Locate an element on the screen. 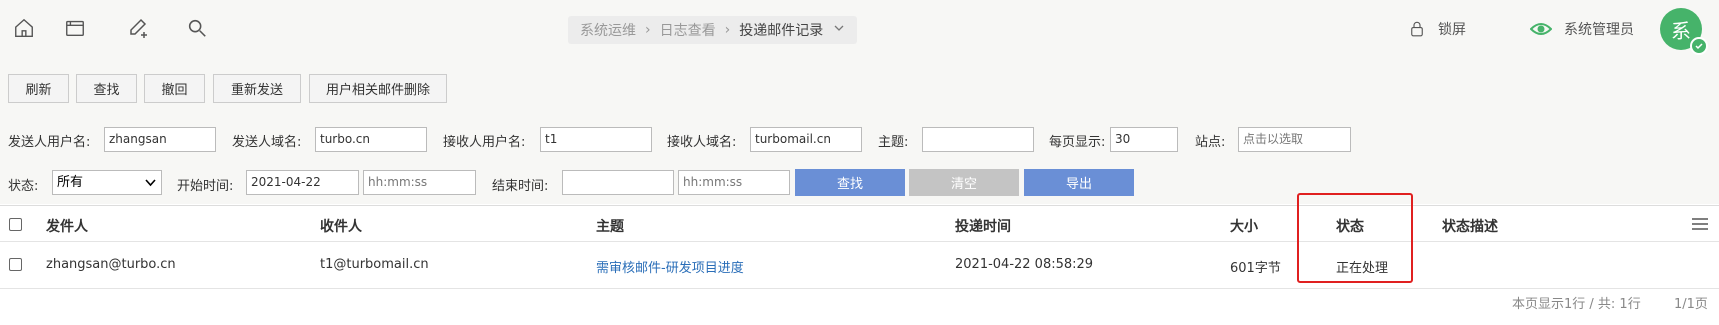  recall-button: 撤回 is located at coordinates (174, 88).